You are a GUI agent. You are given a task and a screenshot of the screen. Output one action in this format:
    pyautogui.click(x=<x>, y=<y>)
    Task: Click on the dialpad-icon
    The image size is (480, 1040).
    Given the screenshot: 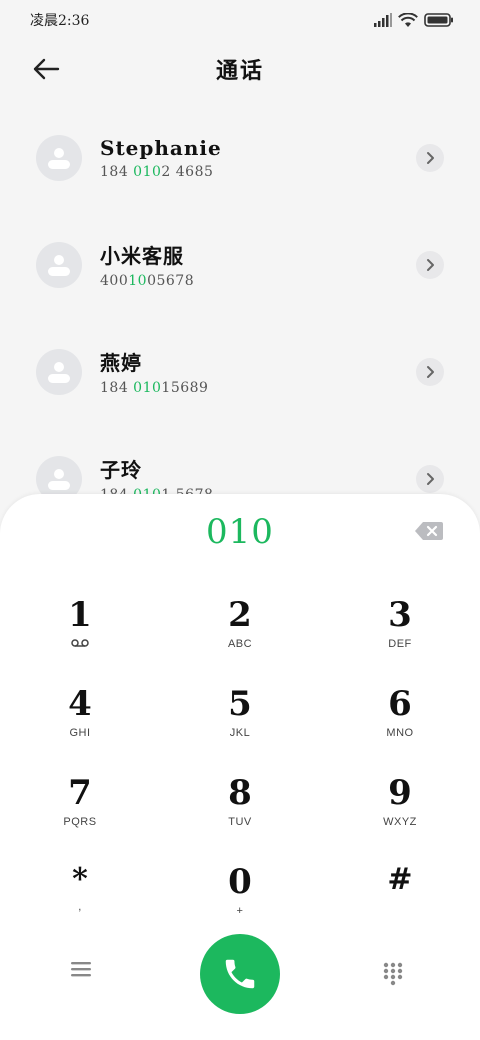 What is the action you would take?
    pyautogui.click(x=393, y=974)
    